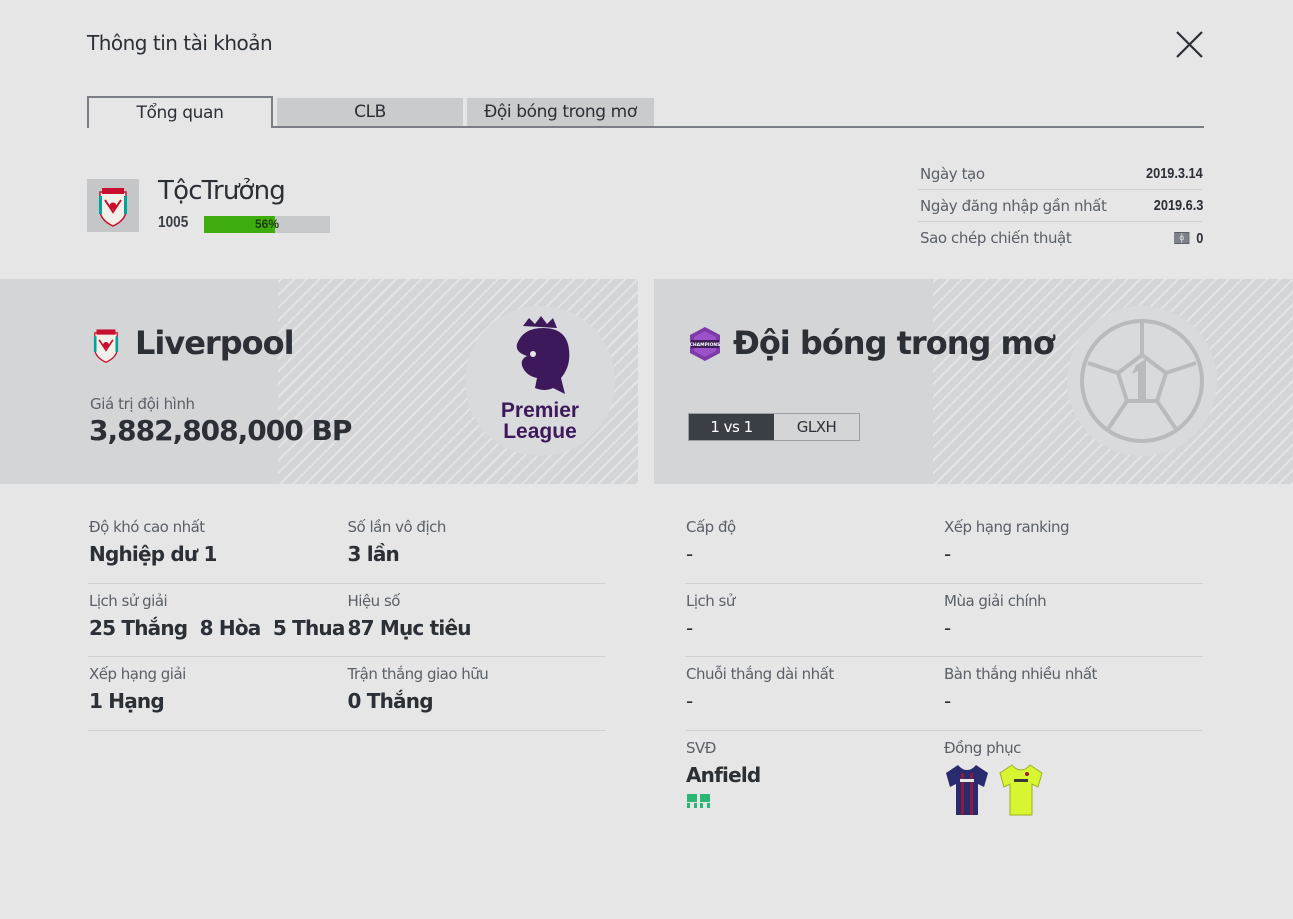 Image resolution: width=1293 pixels, height=919 pixels. I want to click on xp-percent-label: 56%, so click(267, 224).